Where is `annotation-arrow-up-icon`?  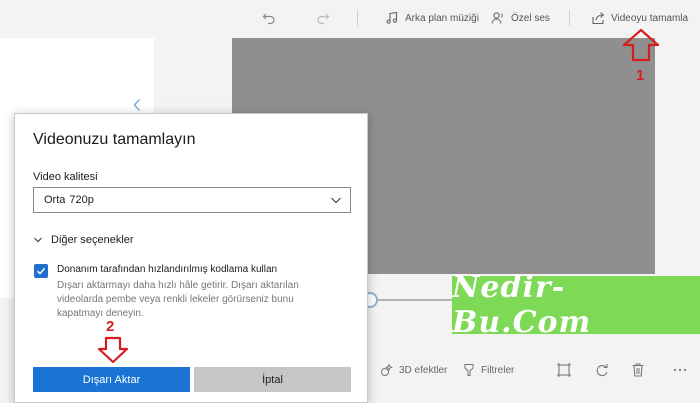 annotation-arrow-up-icon is located at coordinates (641, 45).